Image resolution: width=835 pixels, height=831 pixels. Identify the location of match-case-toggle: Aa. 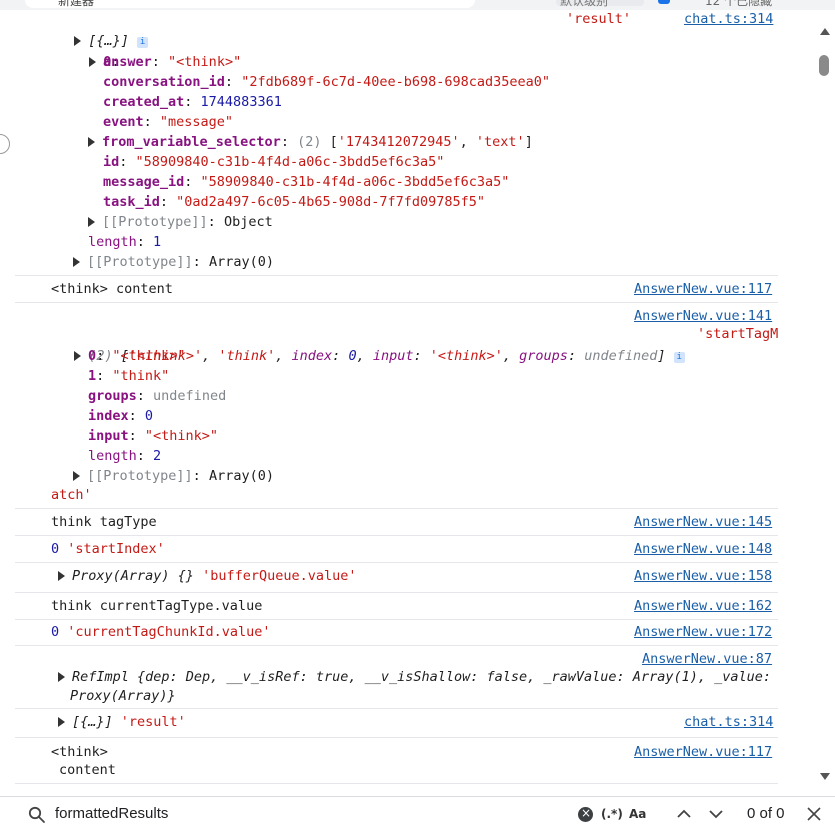
(637, 814).